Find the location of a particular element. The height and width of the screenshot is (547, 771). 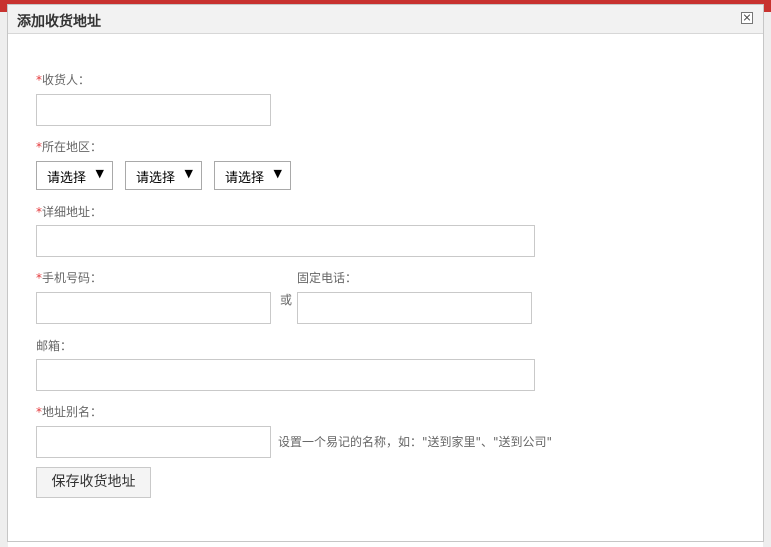

consignee-input is located at coordinates (153, 110).